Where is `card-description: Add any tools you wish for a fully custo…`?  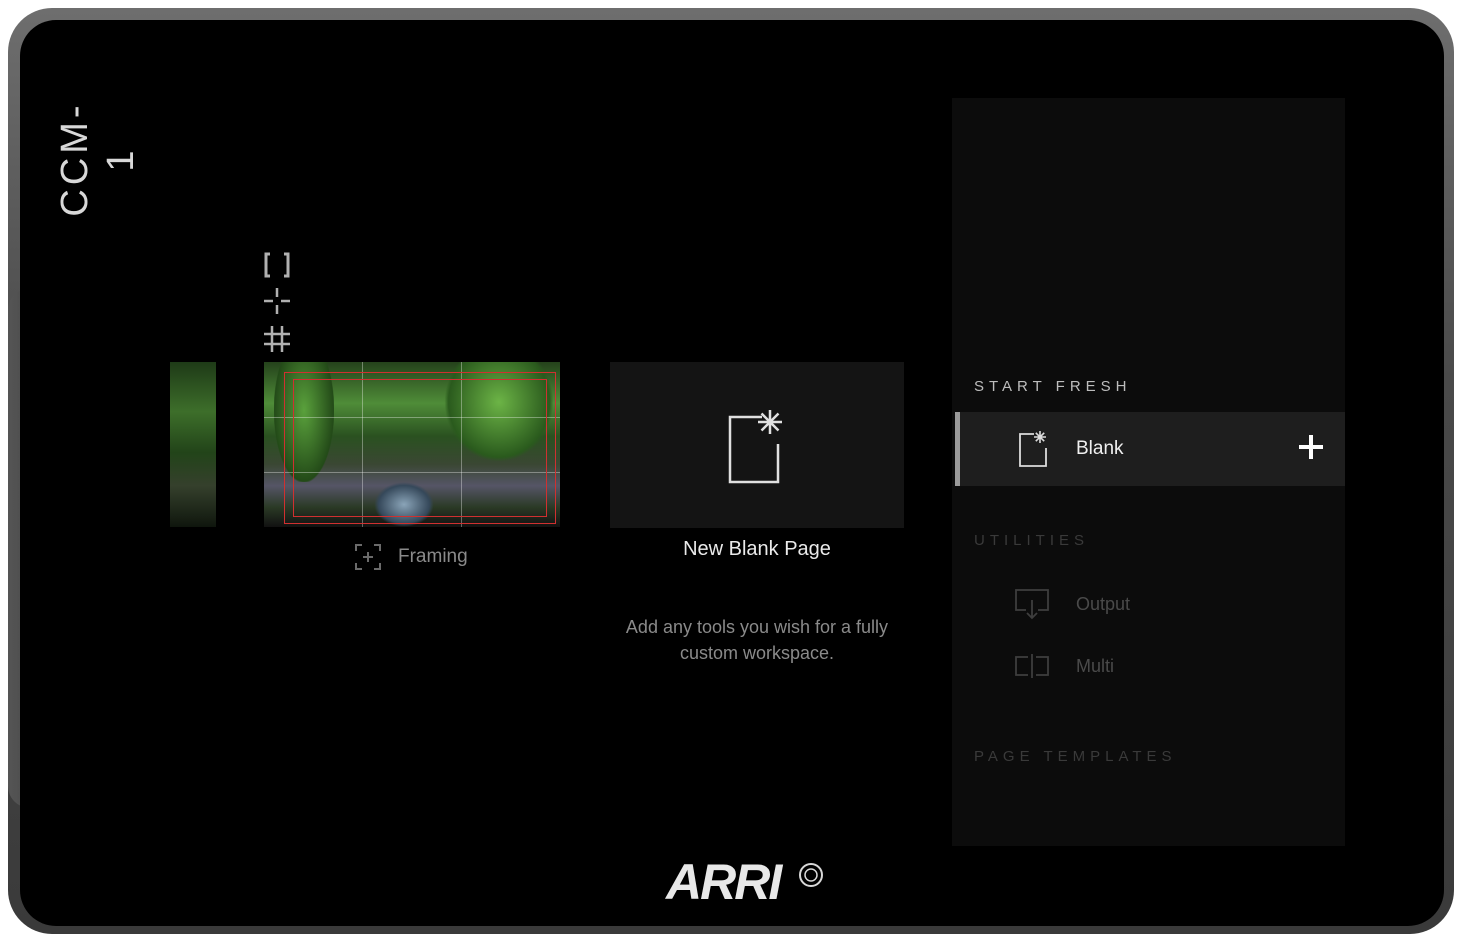 card-description: Add any tools you wish for a fully custo… is located at coordinates (757, 640).